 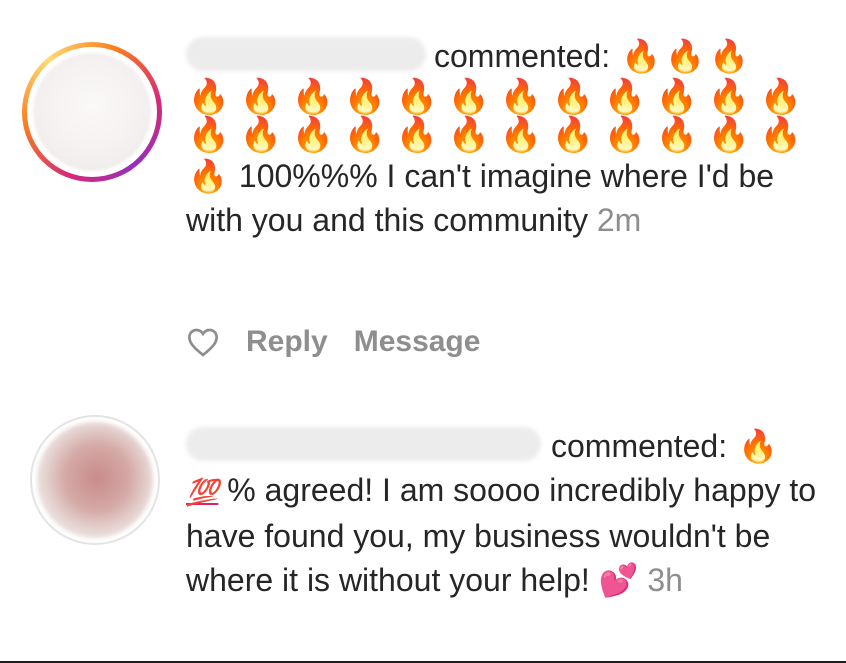 I want to click on heart-icon, so click(x=203, y=342).